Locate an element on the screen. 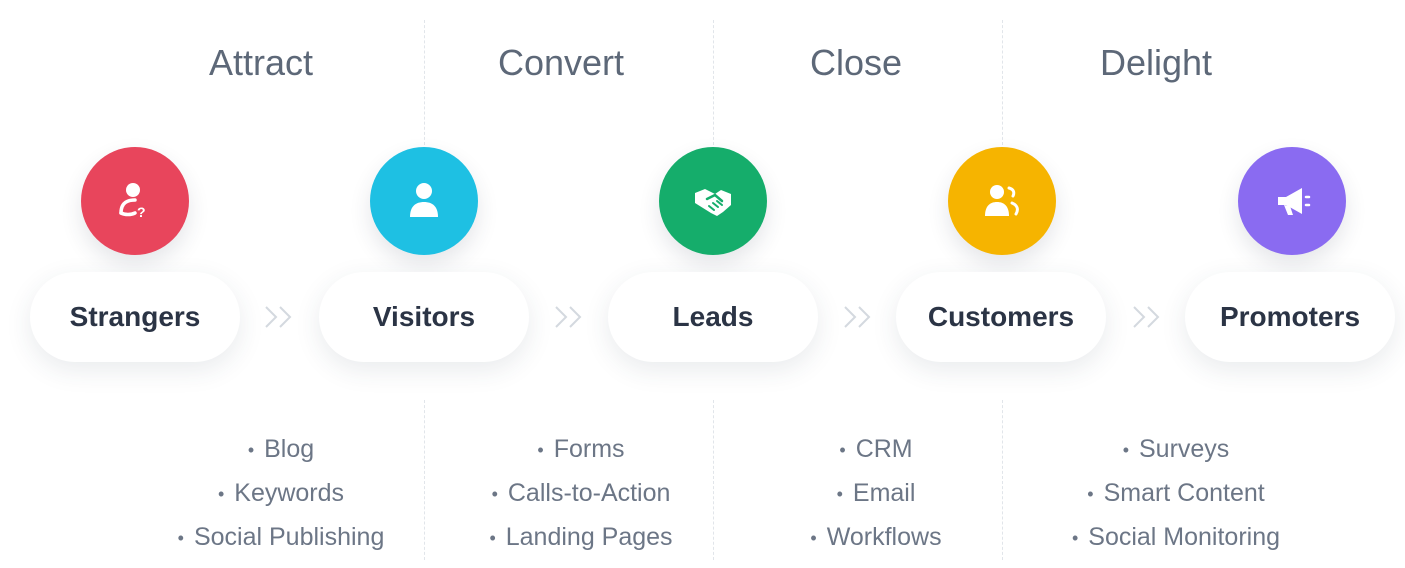  list-item: Landing Pages is located at coordinates (581, 538).